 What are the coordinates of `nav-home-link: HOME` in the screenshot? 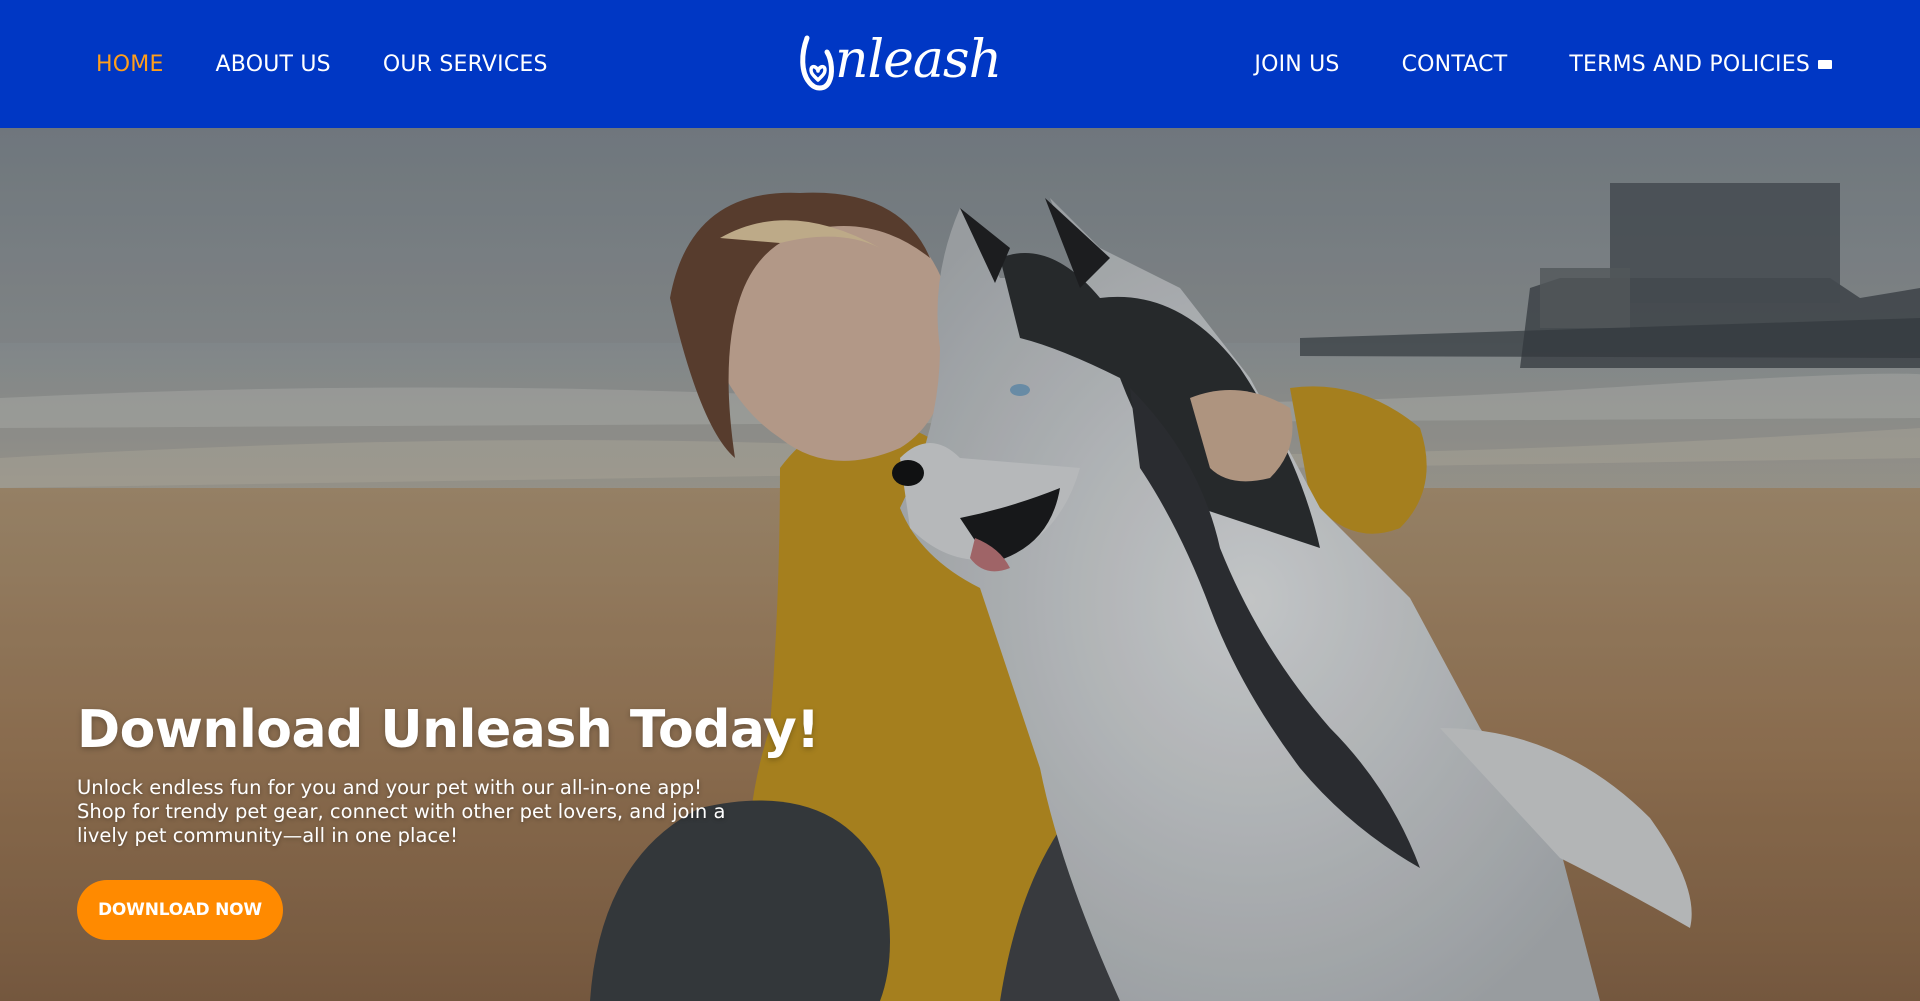 It's located at (130, 64).